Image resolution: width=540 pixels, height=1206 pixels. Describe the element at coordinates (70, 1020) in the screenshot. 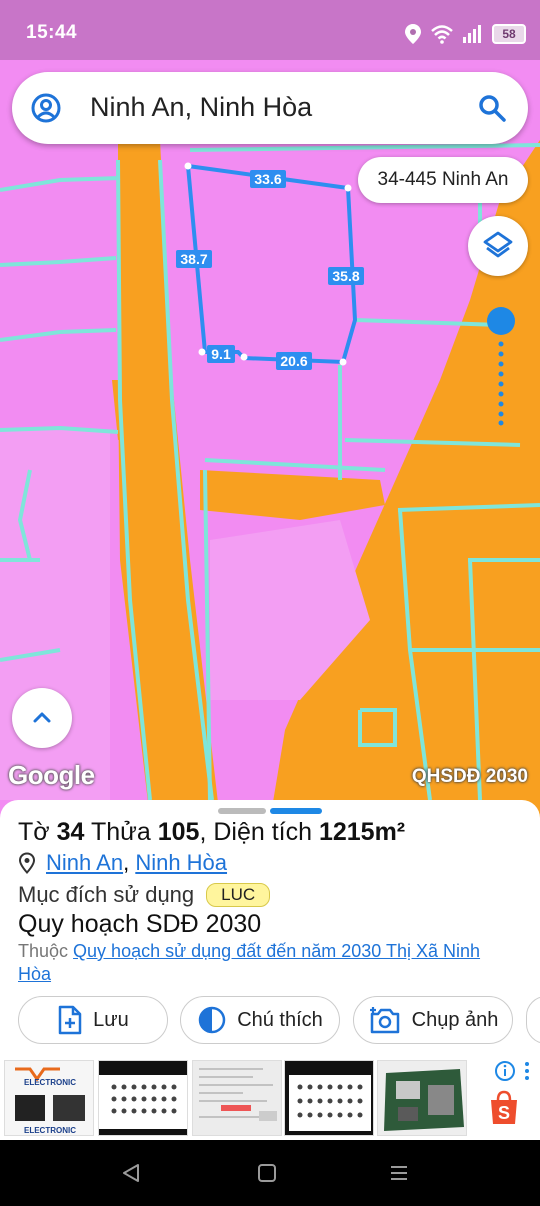

I see `add-file-icon` at that location.